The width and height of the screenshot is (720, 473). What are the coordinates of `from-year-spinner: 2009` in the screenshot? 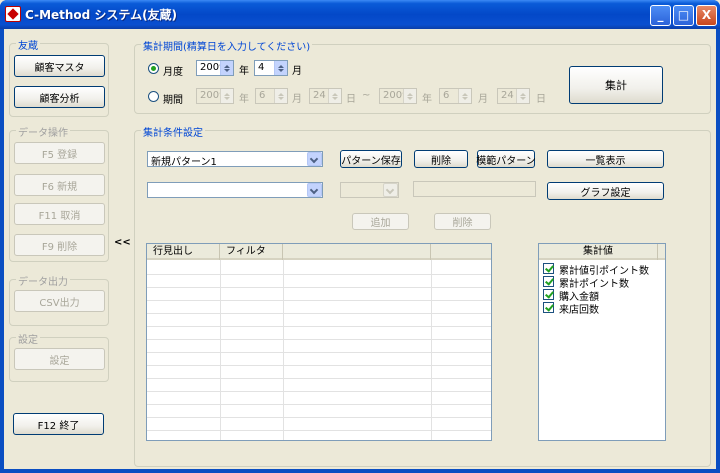 It's located at (215, 96).